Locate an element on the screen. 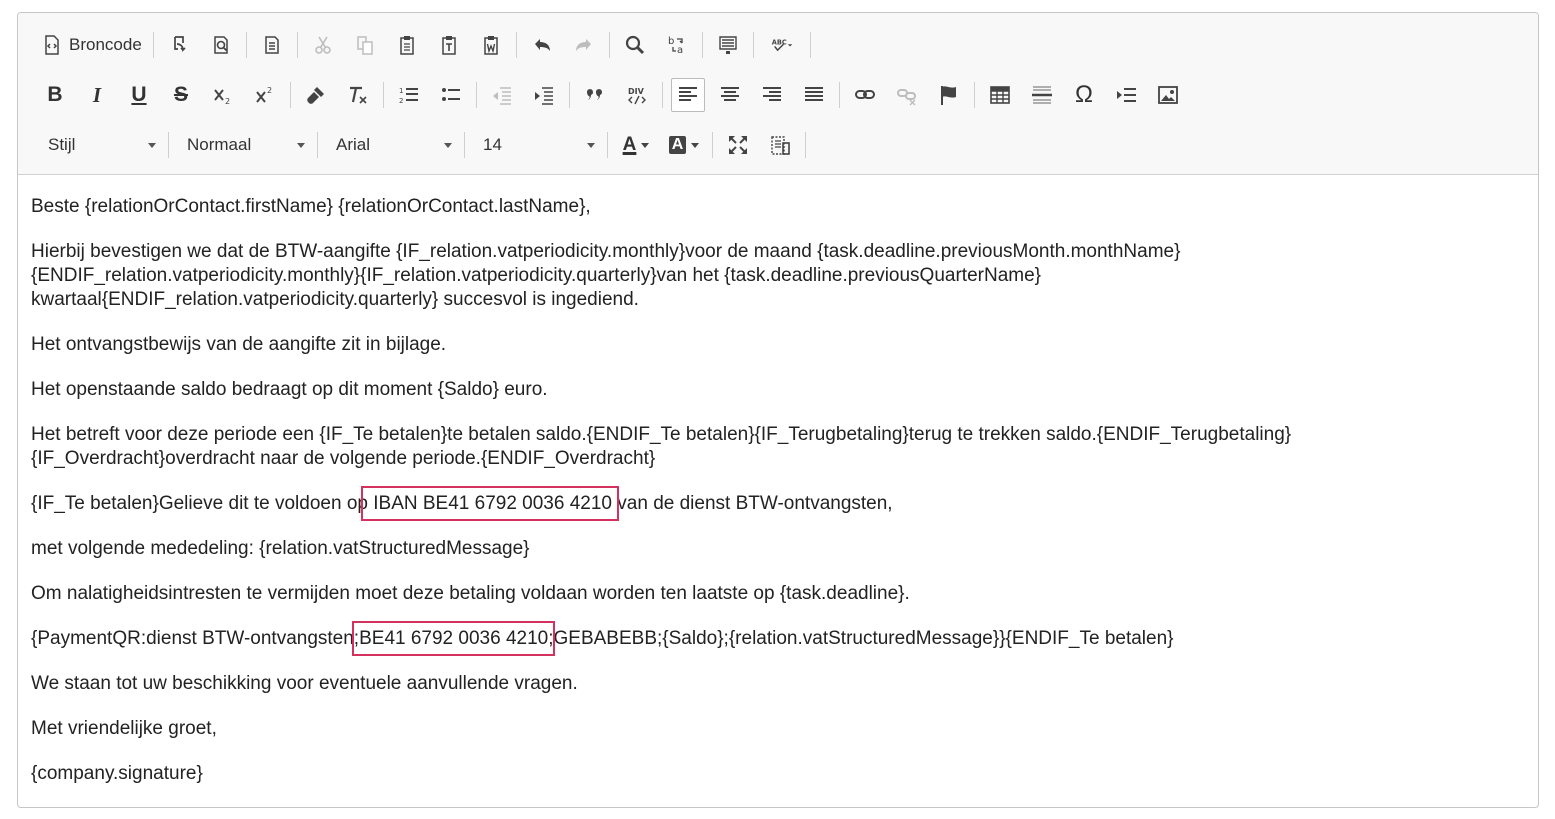  bold-icon: B is located at coordinates (55, 94).